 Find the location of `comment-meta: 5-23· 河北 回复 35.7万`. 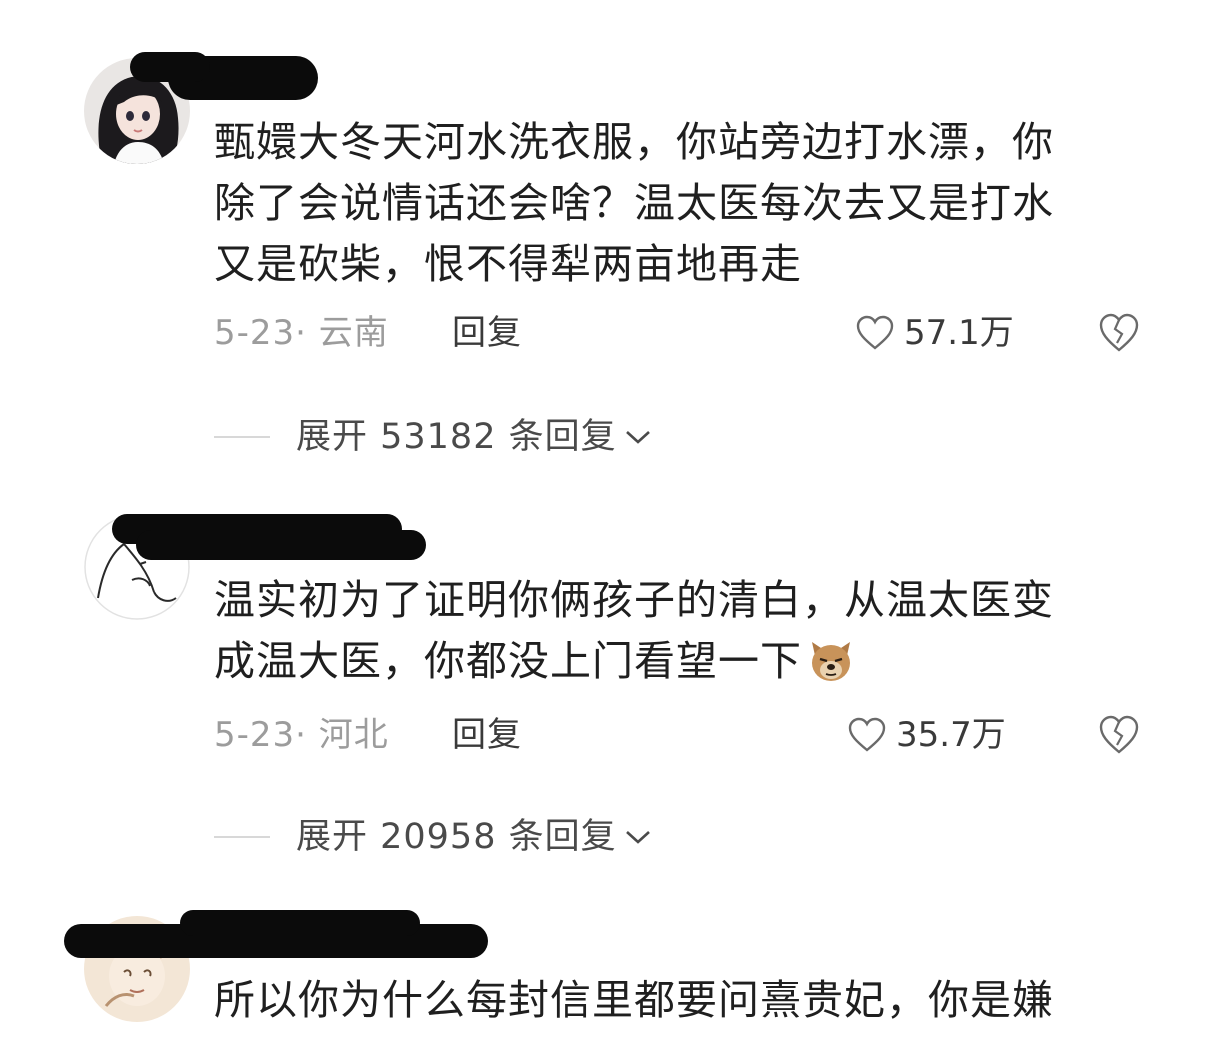

comment-meta: 5-23· 河北 回复 35.7万 is located at coordinates (679, 735).